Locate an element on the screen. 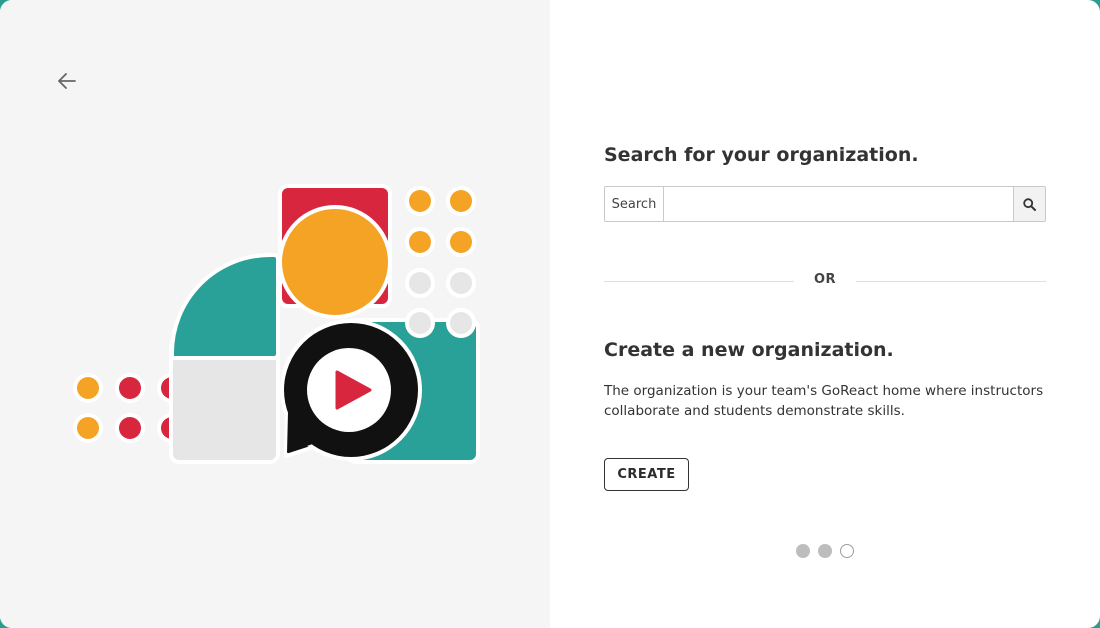 This screenshot has height=628, width=1100. create-heading: Create a new organization. is located at coordinates (749, 350).